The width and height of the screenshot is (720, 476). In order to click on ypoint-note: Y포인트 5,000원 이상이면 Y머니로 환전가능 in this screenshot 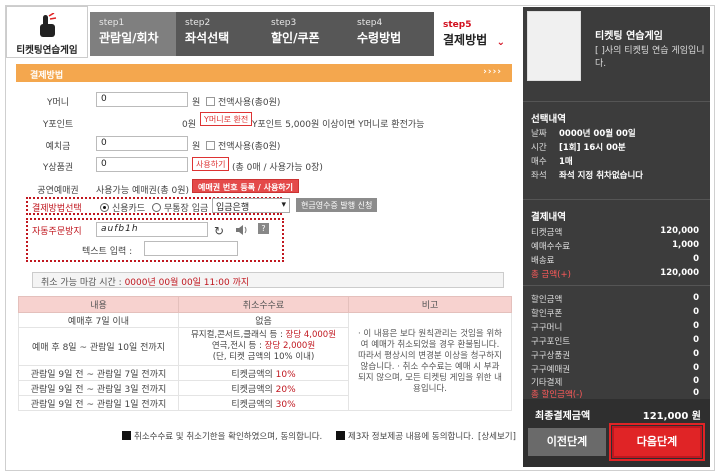, I will do `click(338, 125)`.